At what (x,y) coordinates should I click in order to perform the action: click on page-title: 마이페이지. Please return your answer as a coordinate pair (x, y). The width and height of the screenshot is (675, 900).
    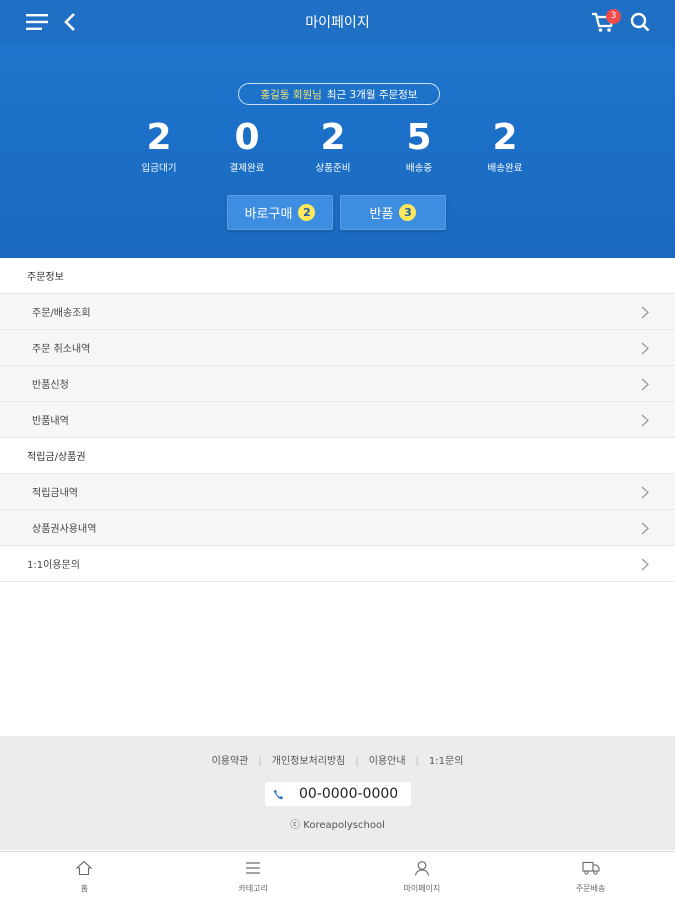
    Looking at the image, I should click on (337, 23).